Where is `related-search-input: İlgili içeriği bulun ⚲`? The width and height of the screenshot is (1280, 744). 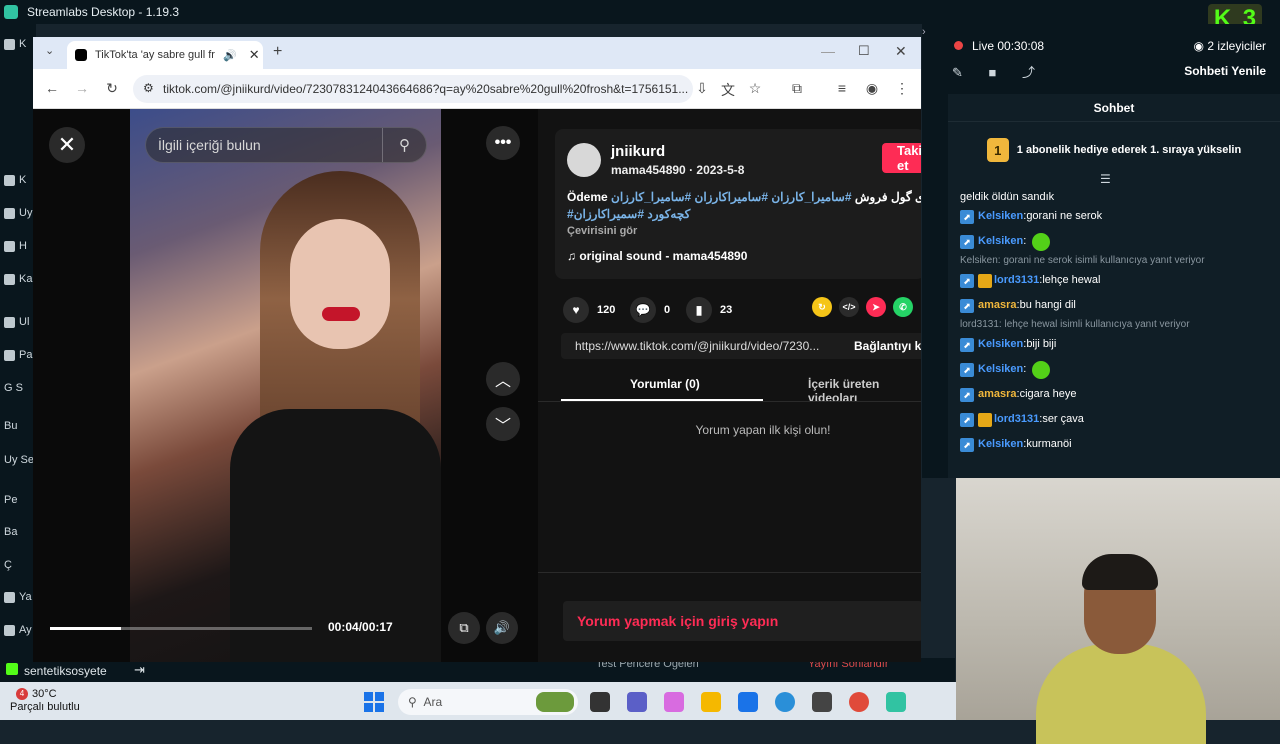
related-search-input: İlgili içeriği bulun ⚲ is located at coordinates (286, 145).